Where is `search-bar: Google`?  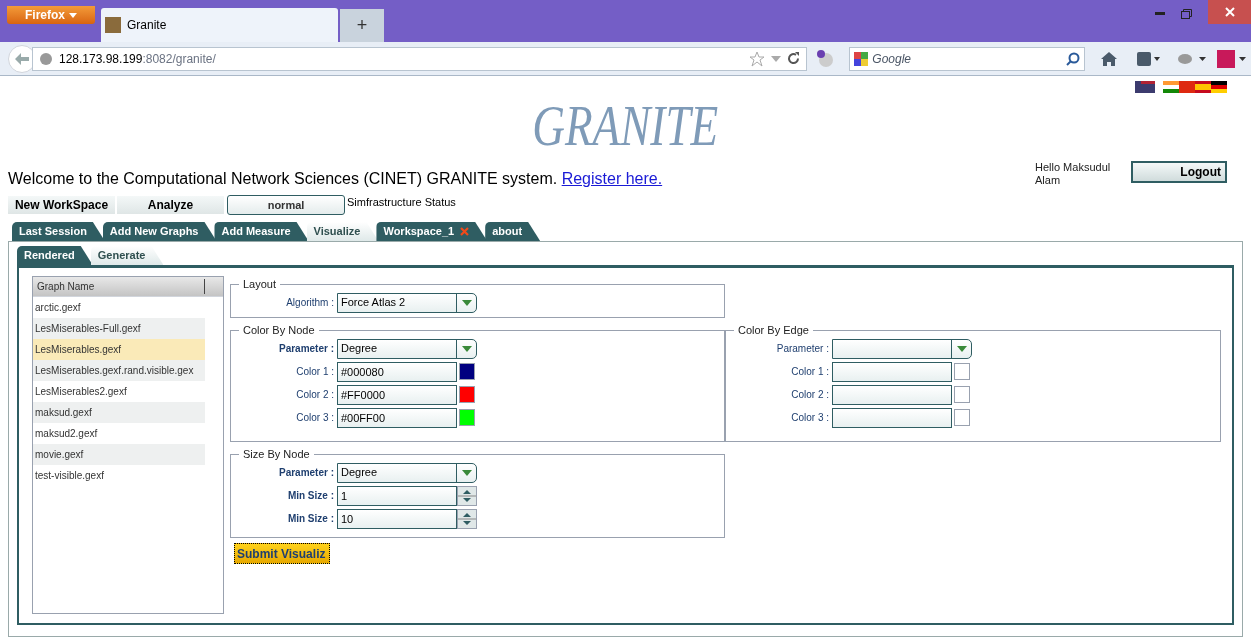 search-bar: Google is located at coordinates (967, 58).